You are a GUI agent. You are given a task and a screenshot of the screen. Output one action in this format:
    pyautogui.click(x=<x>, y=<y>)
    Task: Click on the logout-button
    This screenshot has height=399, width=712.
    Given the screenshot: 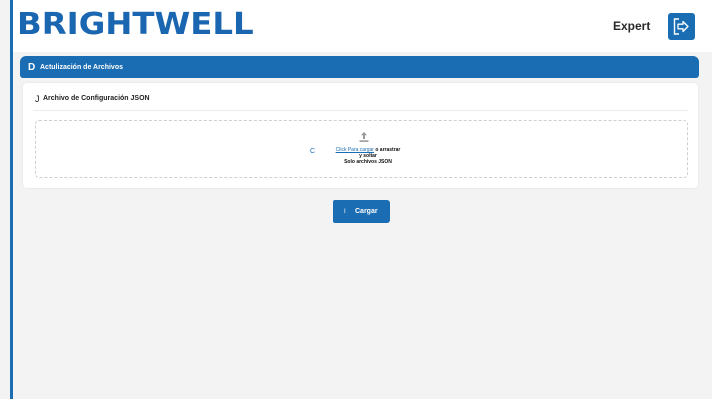 What is the action you would take?
    pyautogui.click(x=681, y=26)
    